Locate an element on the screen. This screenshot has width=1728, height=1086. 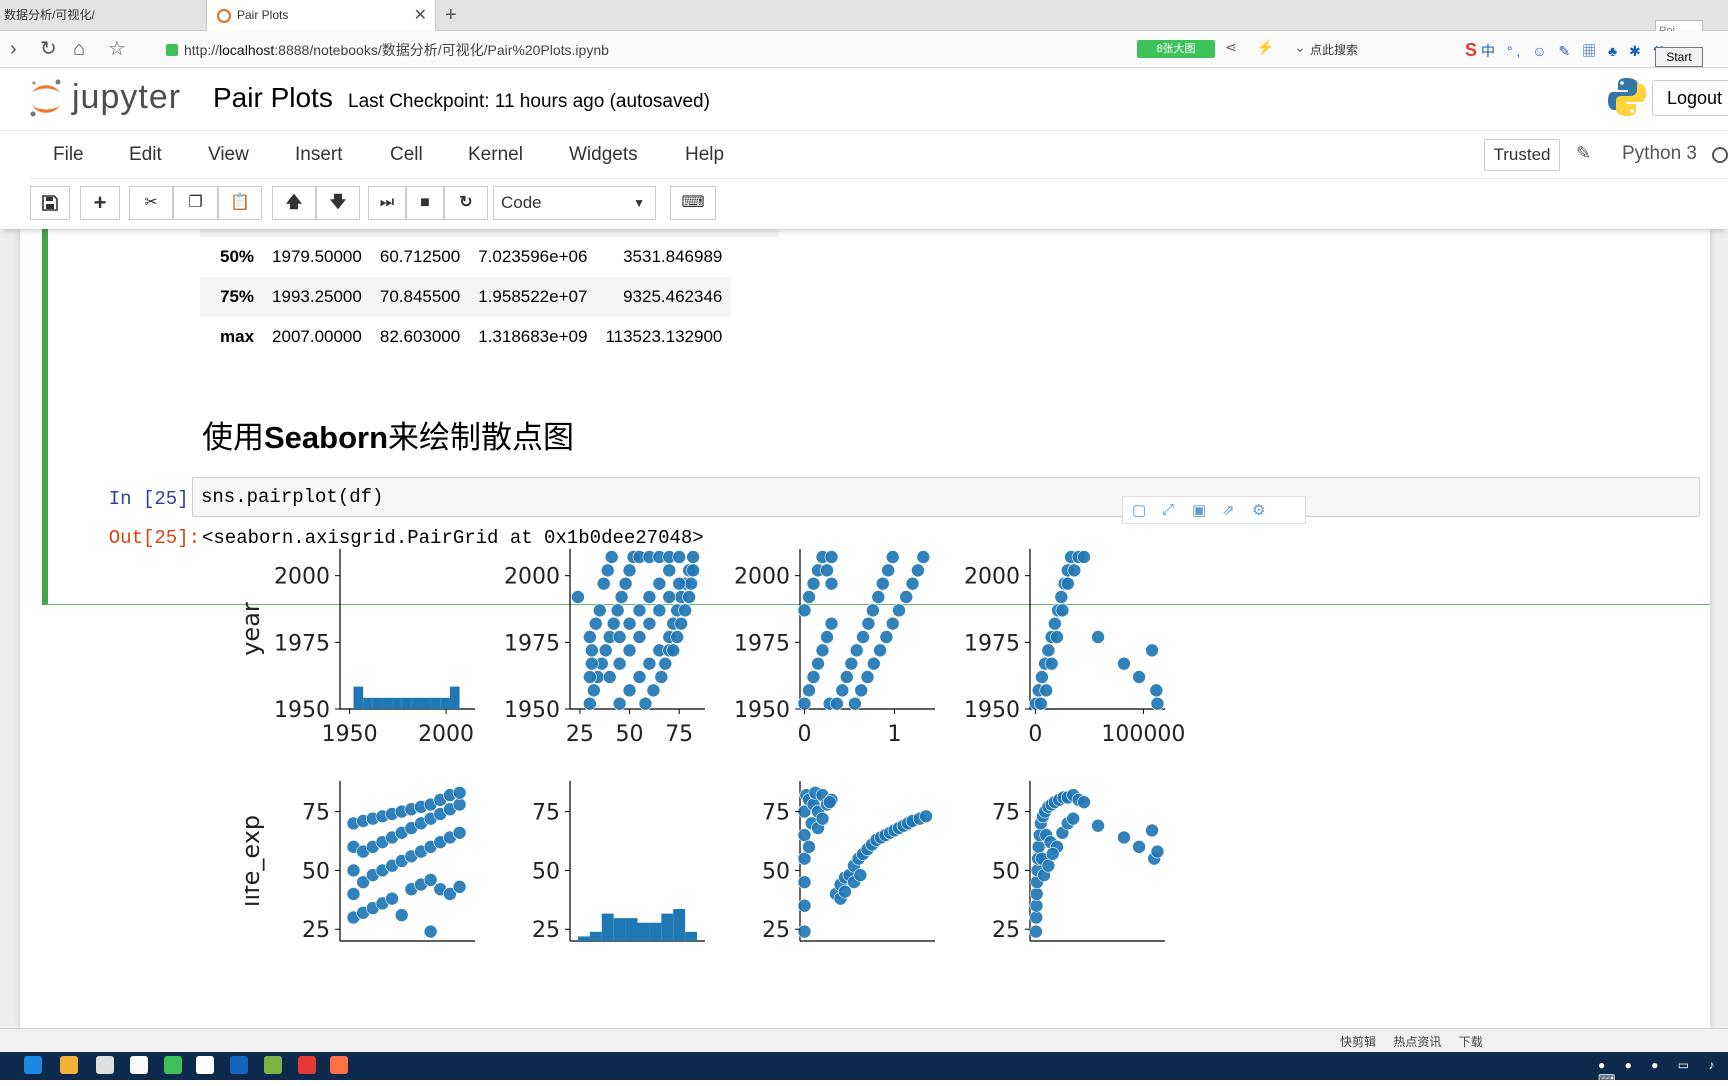
copy-figure-icon: ▢ is located at coordinates (1139, 510).